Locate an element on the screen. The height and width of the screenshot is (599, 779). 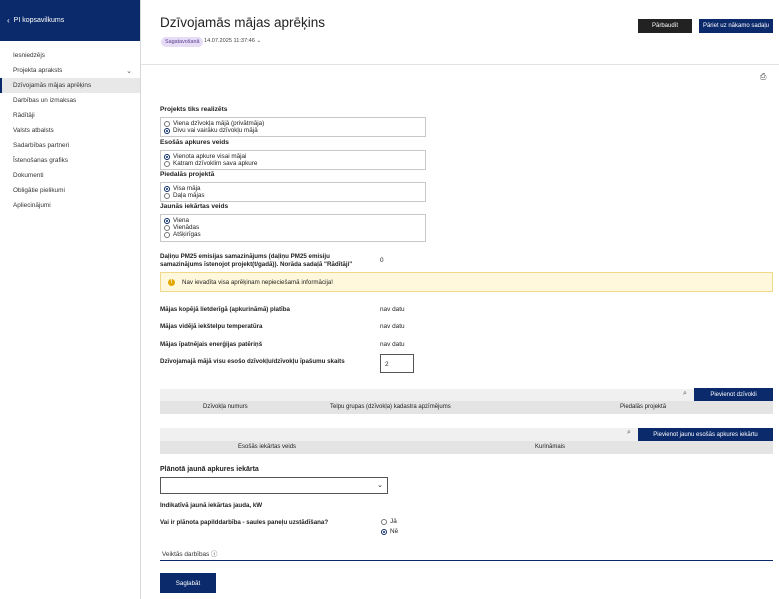
save-button: Saglabāt is located at coordinates (188, 583).